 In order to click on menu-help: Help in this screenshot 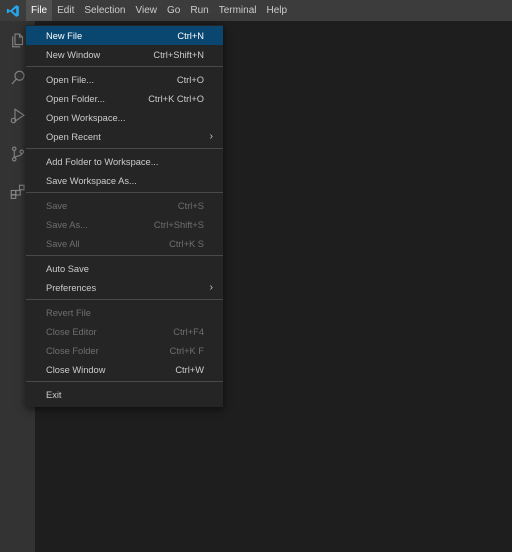, I will do `click(277, 10)`.